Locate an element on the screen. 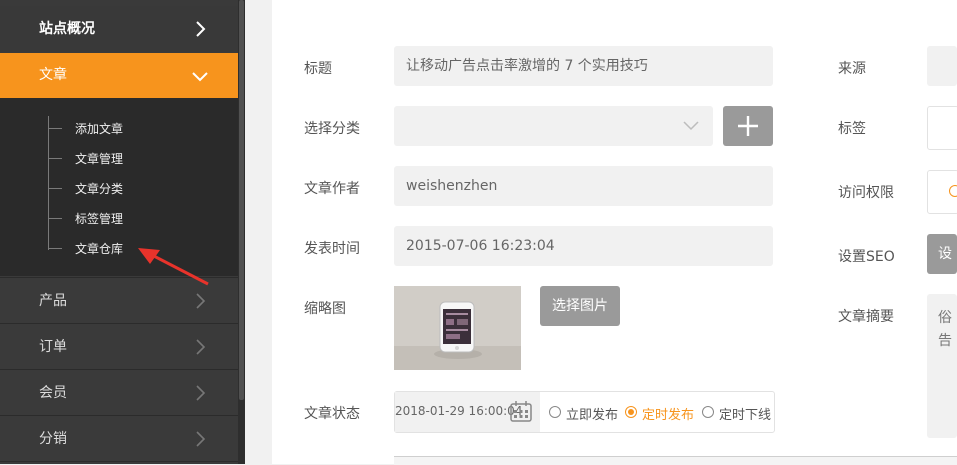 Image resolution: width=957 pixels, height=465 pixels. summary-label: 文章摘要 is located at coordinates (866, 317).